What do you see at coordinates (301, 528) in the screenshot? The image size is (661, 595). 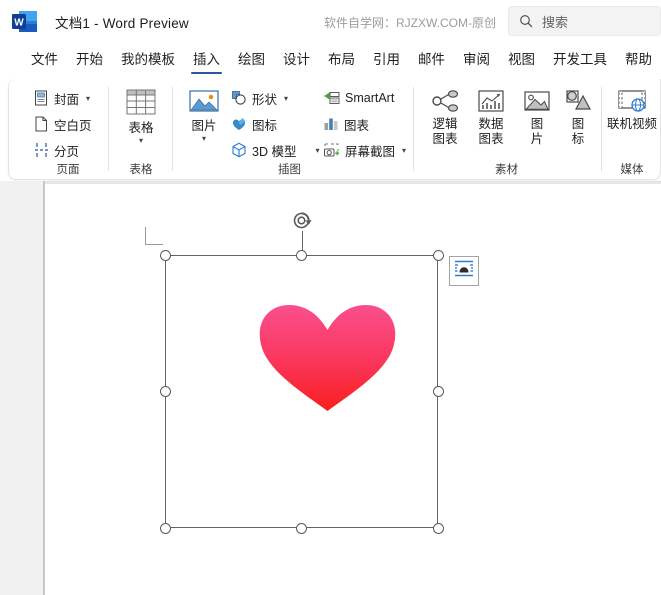 I see `handle-bottom-center` at bounding box center [301, 528].